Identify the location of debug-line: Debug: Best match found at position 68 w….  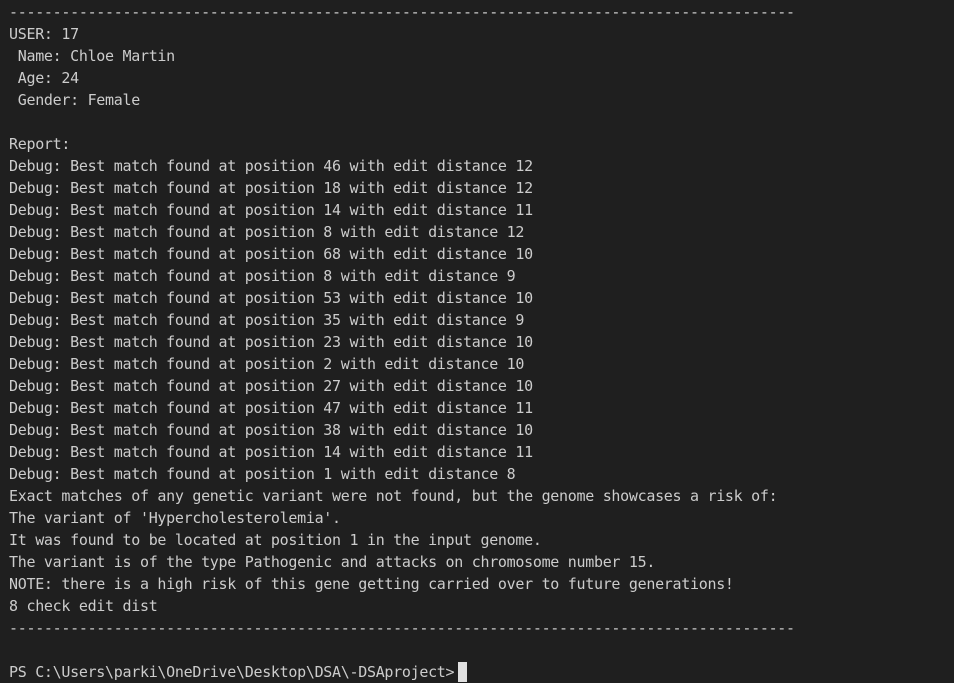
(271, 254).